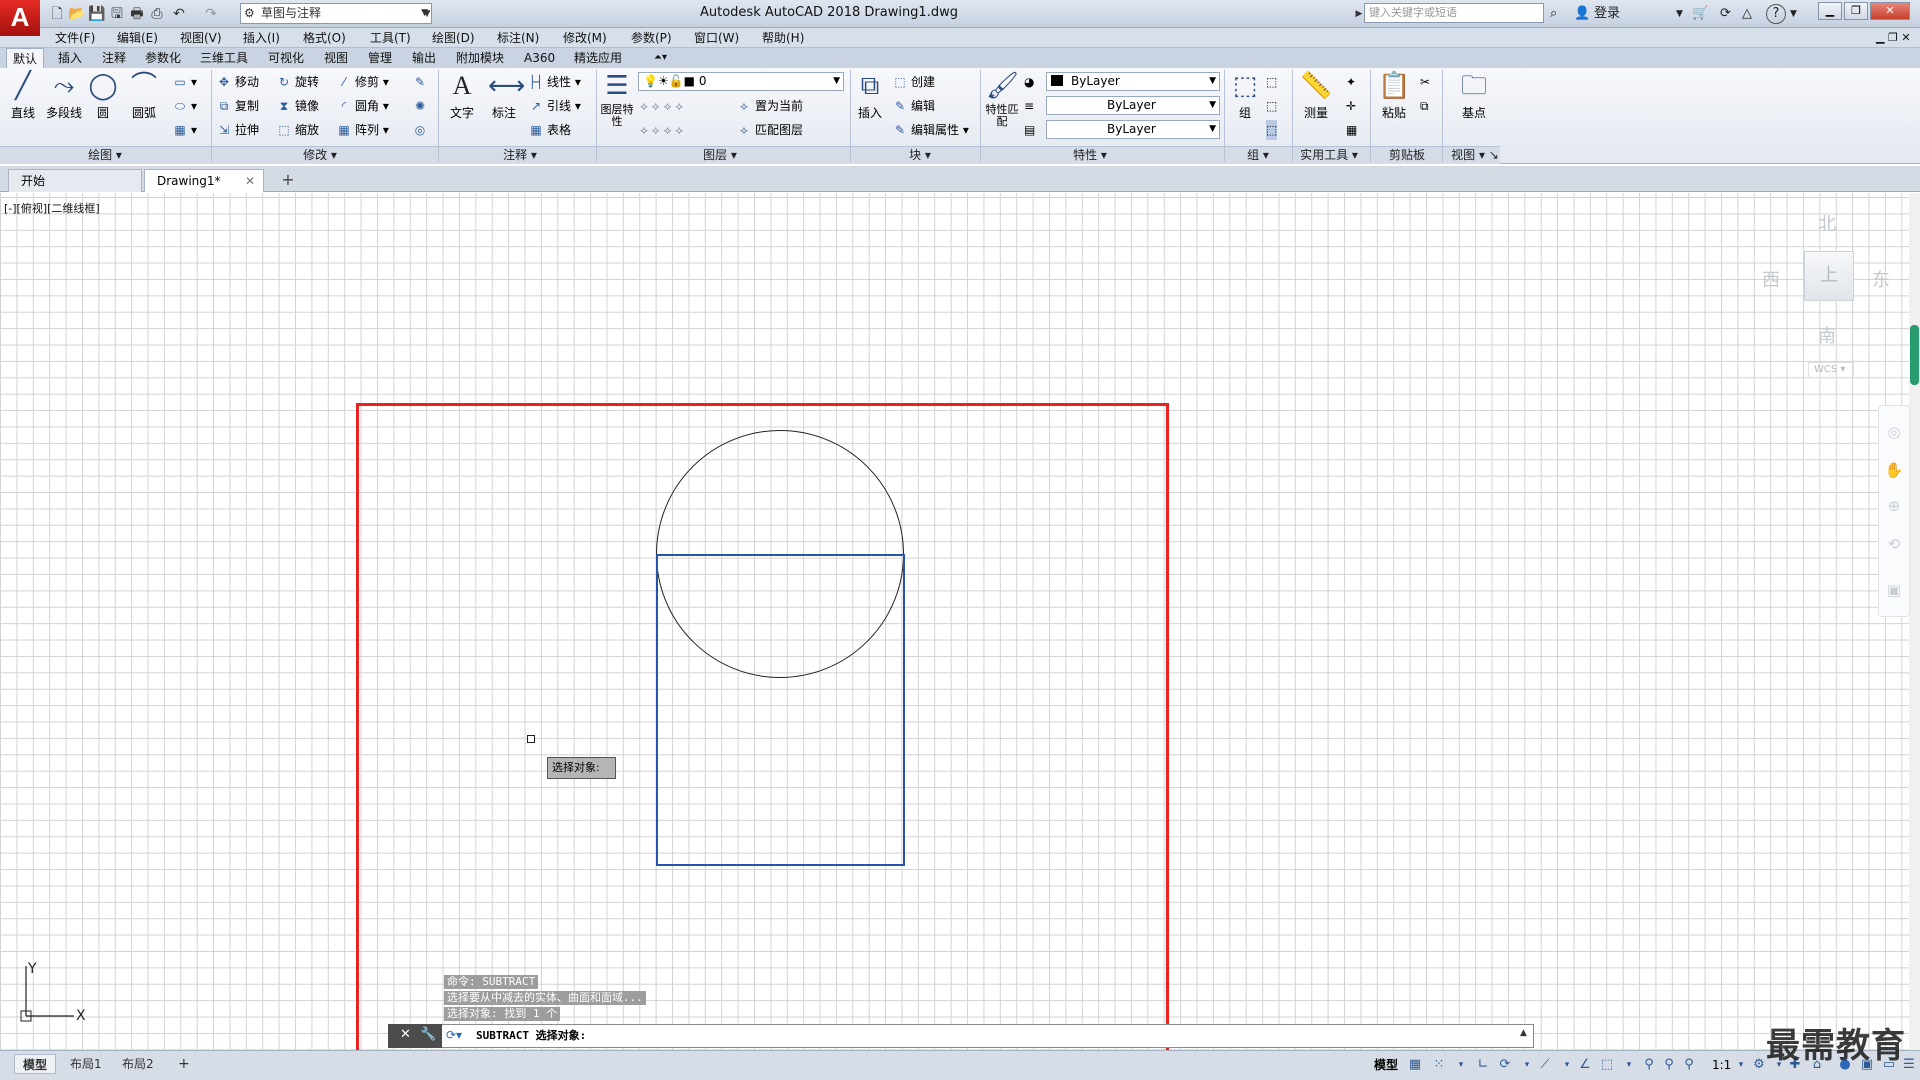 The image size is (1920, 1080). Describe the element at coordinates (324, 38) in the screenshot. I see `menu-format: 格式(O)` at that location.